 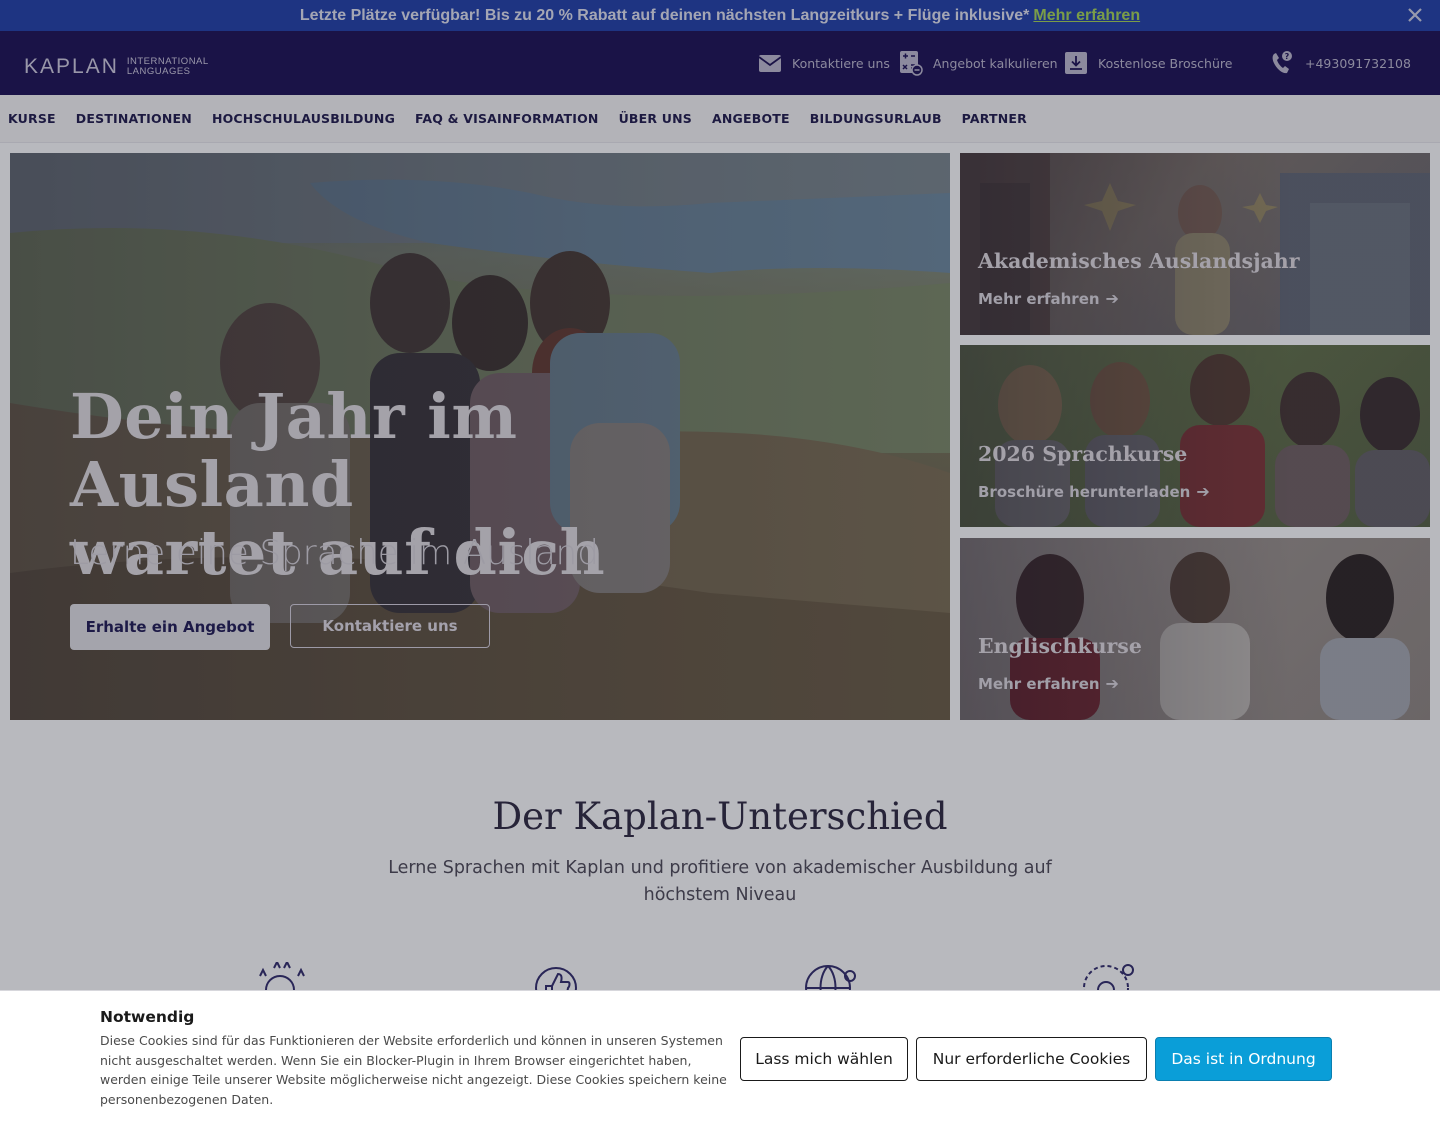 I want to click on nav-item-faq-visa: FAQ & VISAINFORMATION, so click(x=507, y=118).